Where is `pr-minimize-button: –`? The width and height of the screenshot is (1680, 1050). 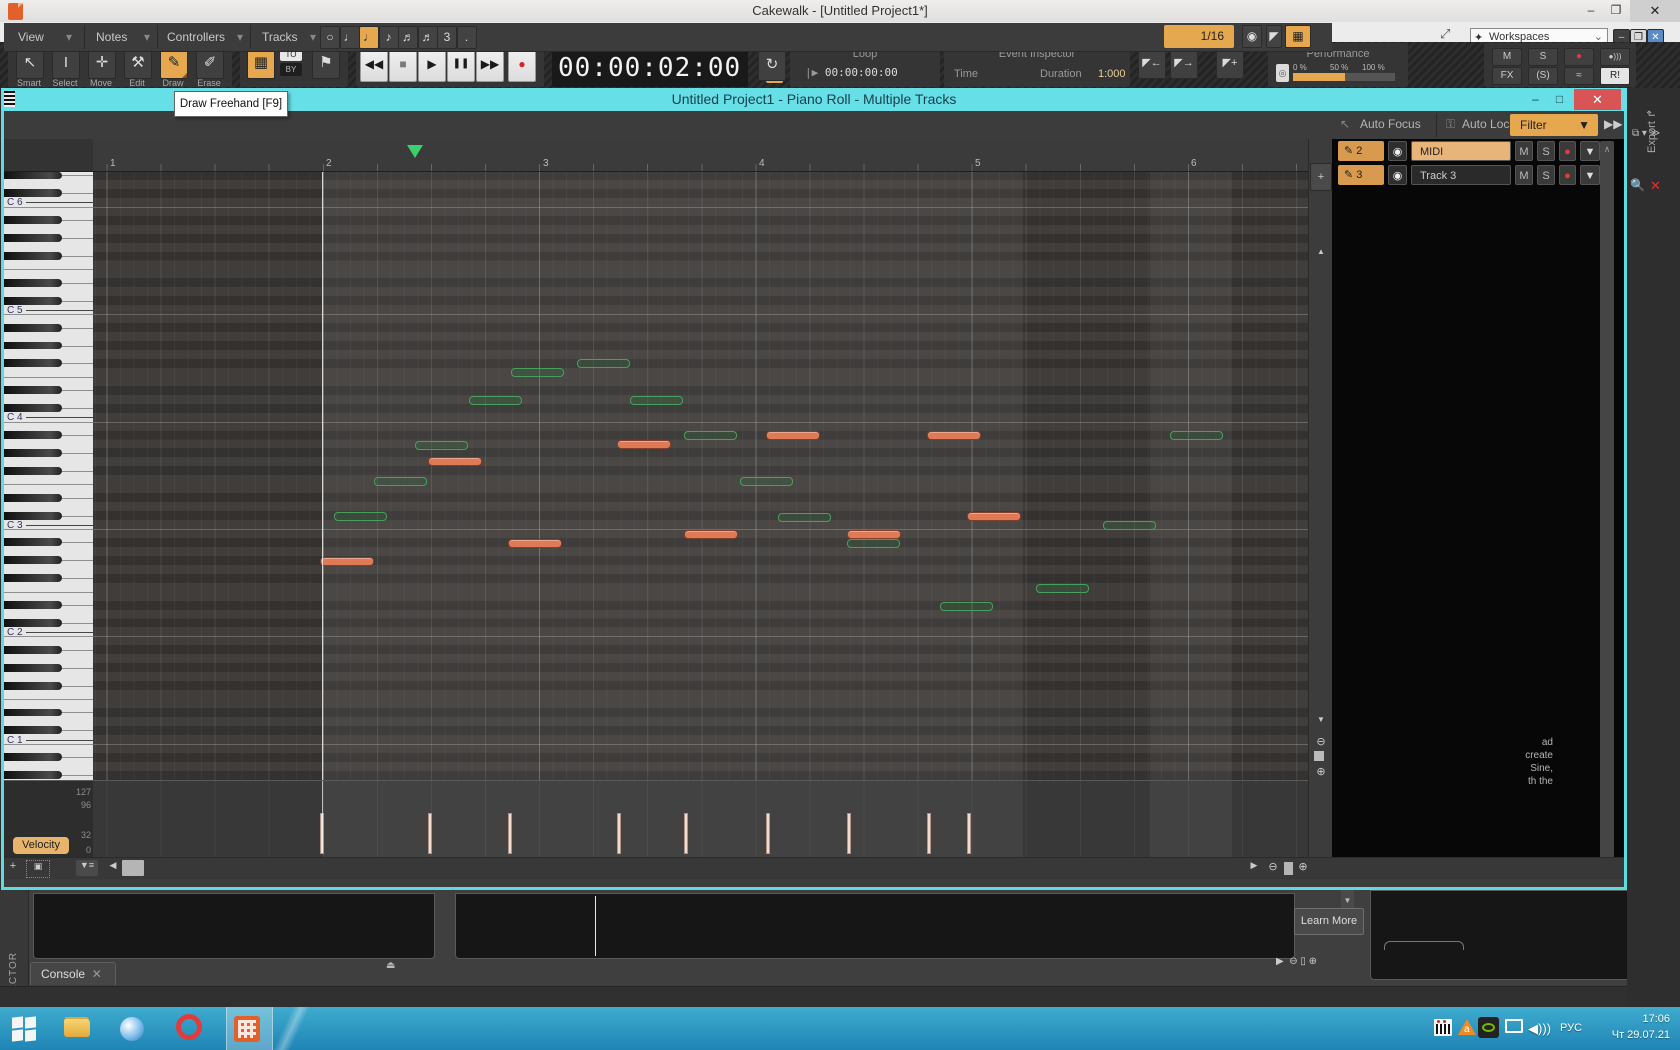
pr-minimize-button: – is located at coordinates (1535, 99).